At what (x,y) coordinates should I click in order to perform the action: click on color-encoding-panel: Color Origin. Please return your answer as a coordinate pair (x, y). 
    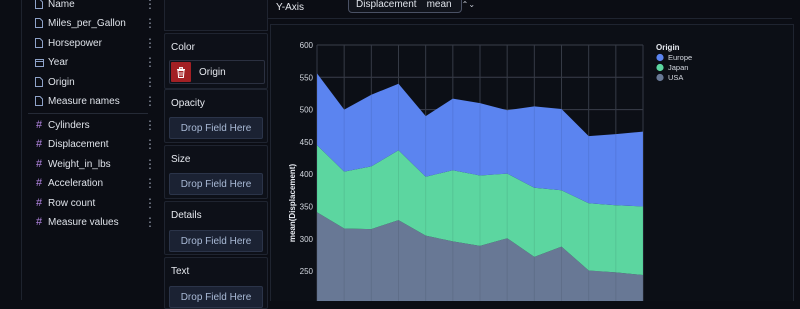
    Looking at the image, I should click on (216, 61).